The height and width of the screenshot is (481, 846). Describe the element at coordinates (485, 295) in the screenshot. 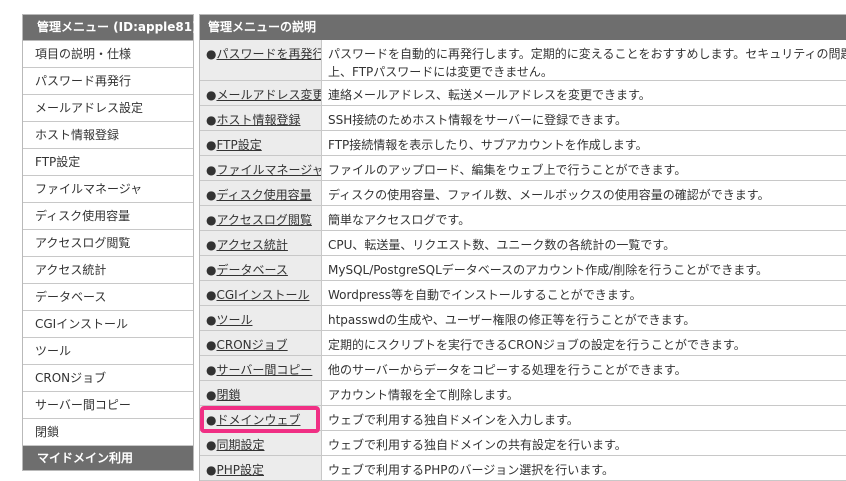

I see `row-description: Wordpress等を自動でインストールすることができます。` at that location.